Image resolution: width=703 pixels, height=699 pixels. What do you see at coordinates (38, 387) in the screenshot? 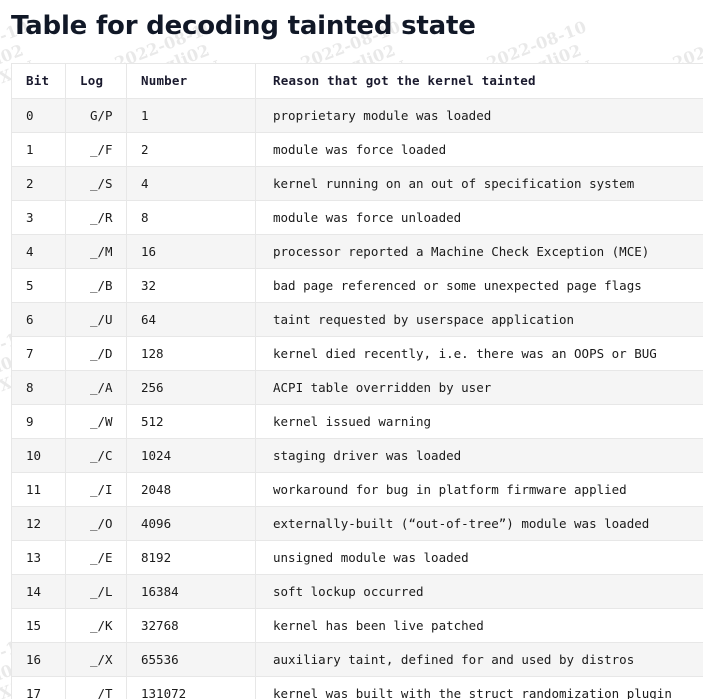
I see `cell-bit: 8` at bounding box center [38, 387].